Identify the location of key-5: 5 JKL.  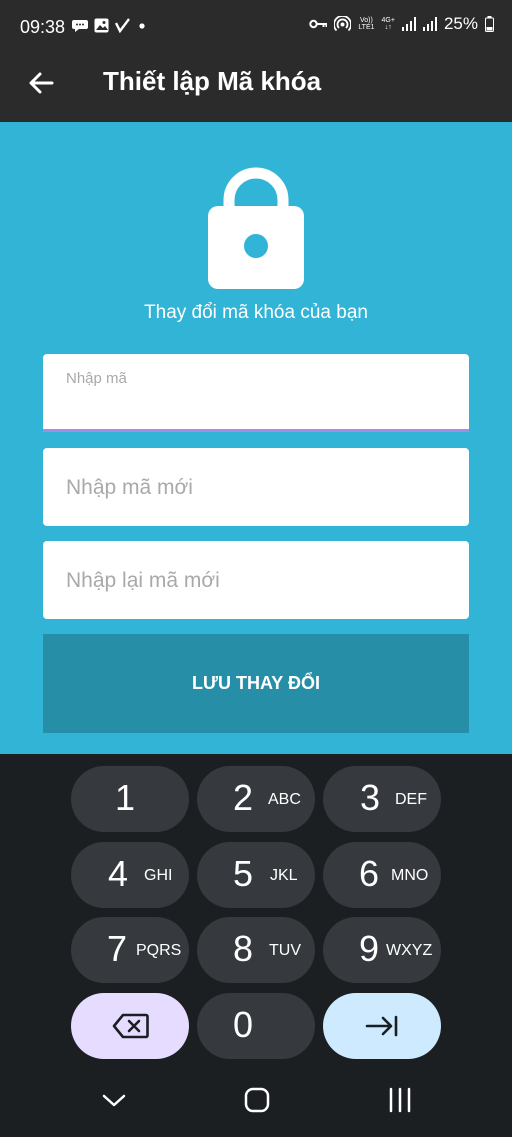
(256, 875).